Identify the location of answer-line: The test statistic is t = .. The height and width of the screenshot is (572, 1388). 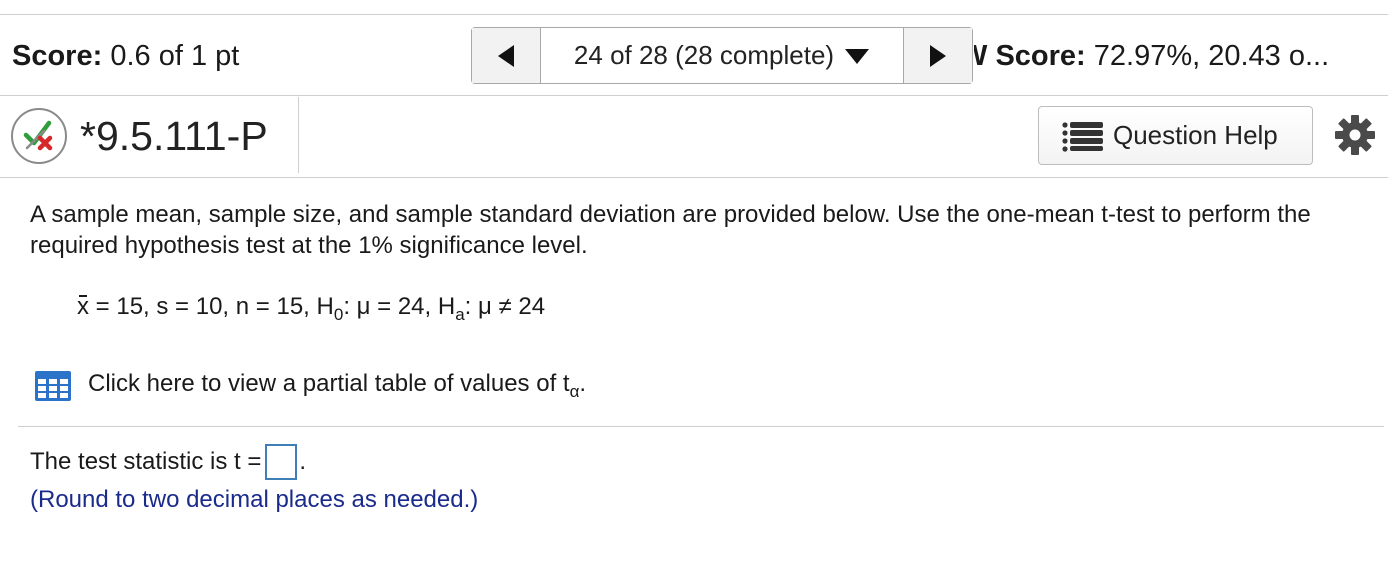
(168, 462).